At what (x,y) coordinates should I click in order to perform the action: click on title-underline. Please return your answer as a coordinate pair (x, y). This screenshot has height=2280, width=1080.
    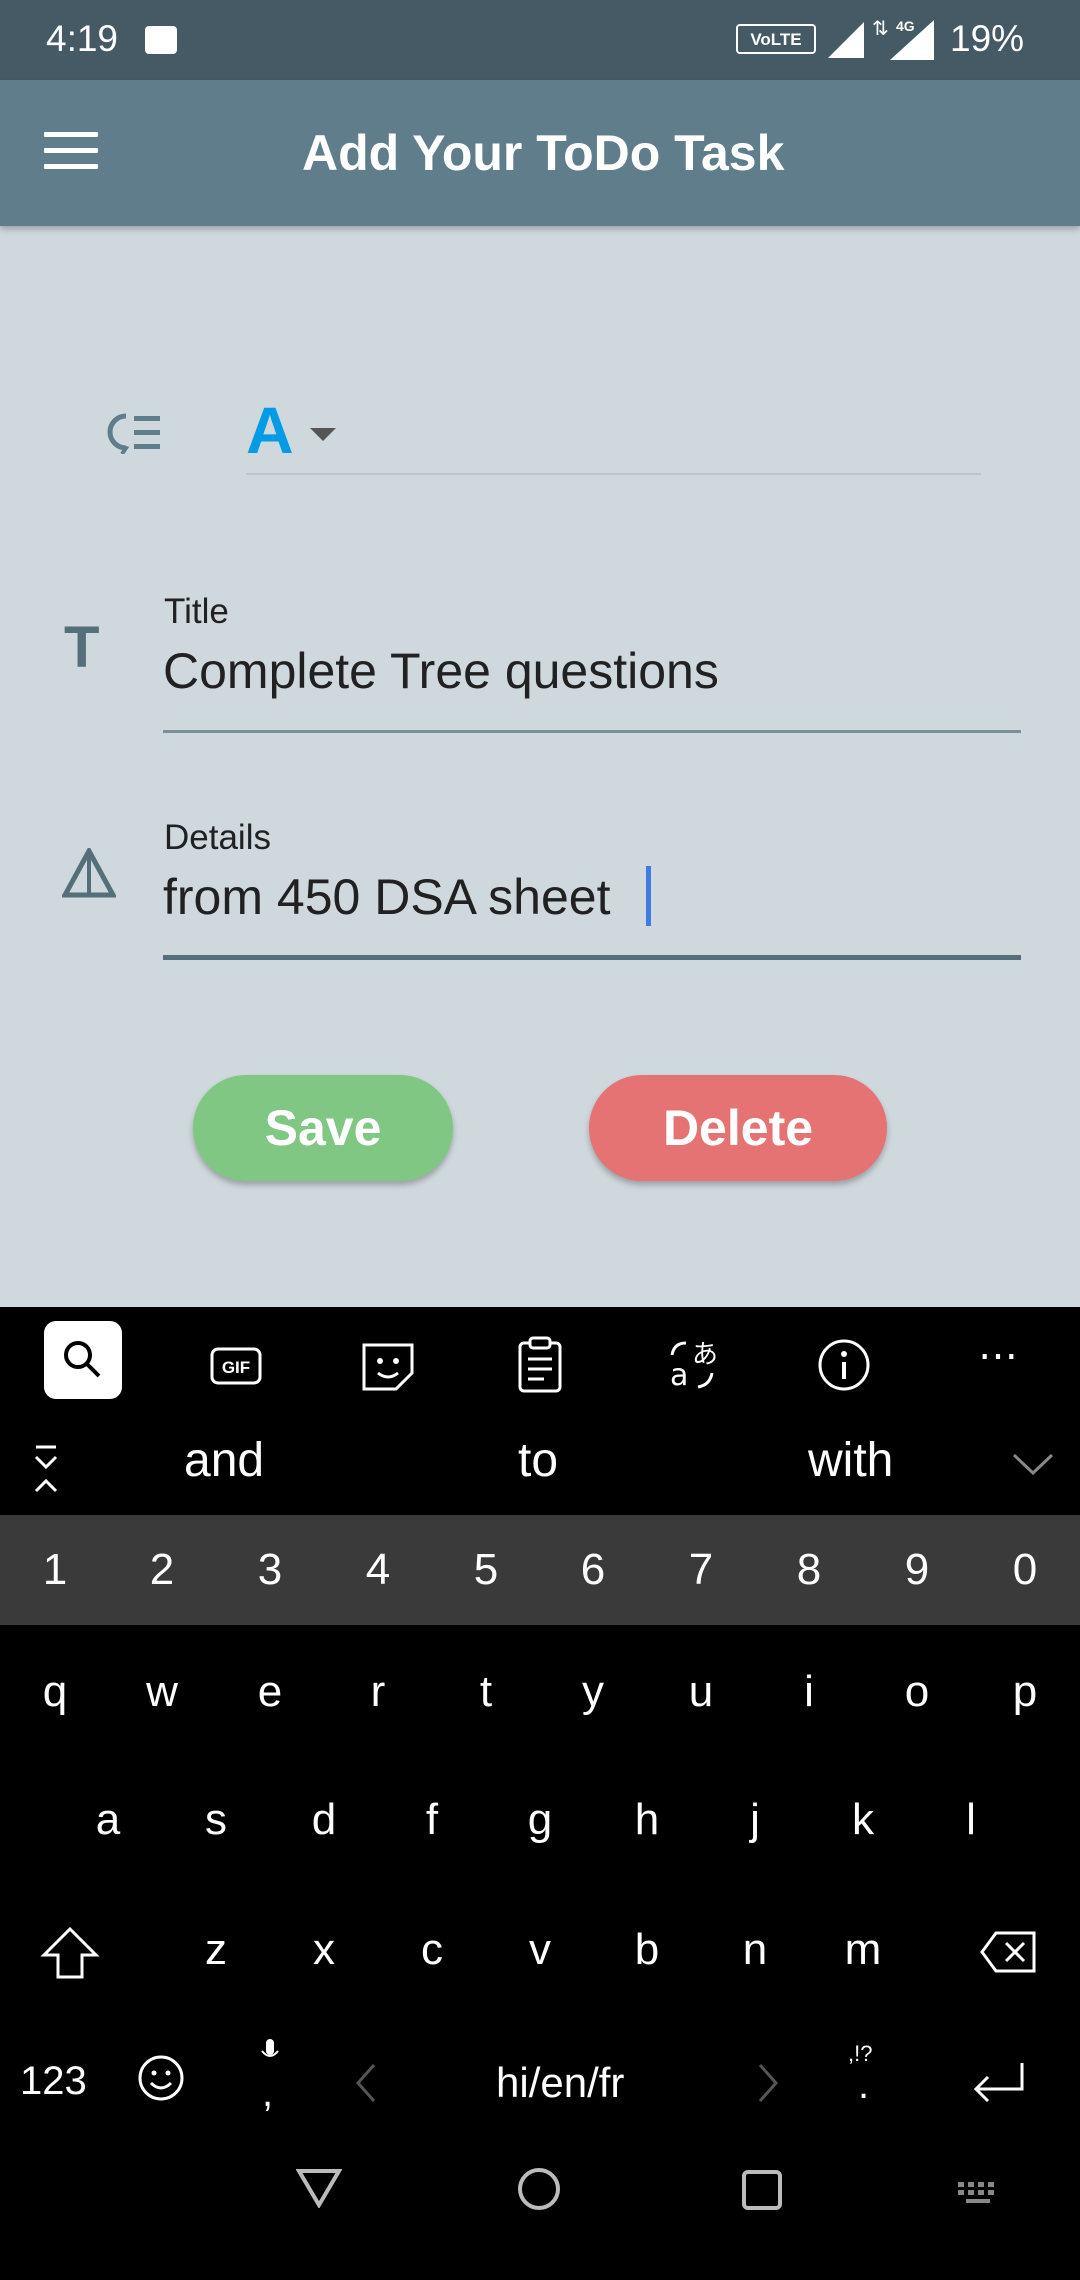
    Looking at the image, I should click on (592, 731).